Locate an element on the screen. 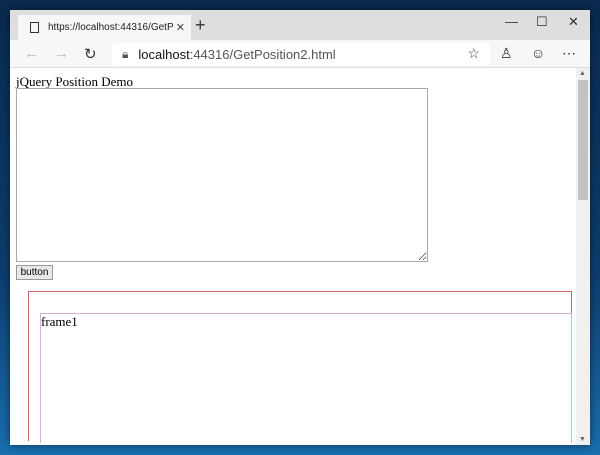 This screenshot has width=600, height=455. scrollbar-thumb is located at coordinates (583, 140).